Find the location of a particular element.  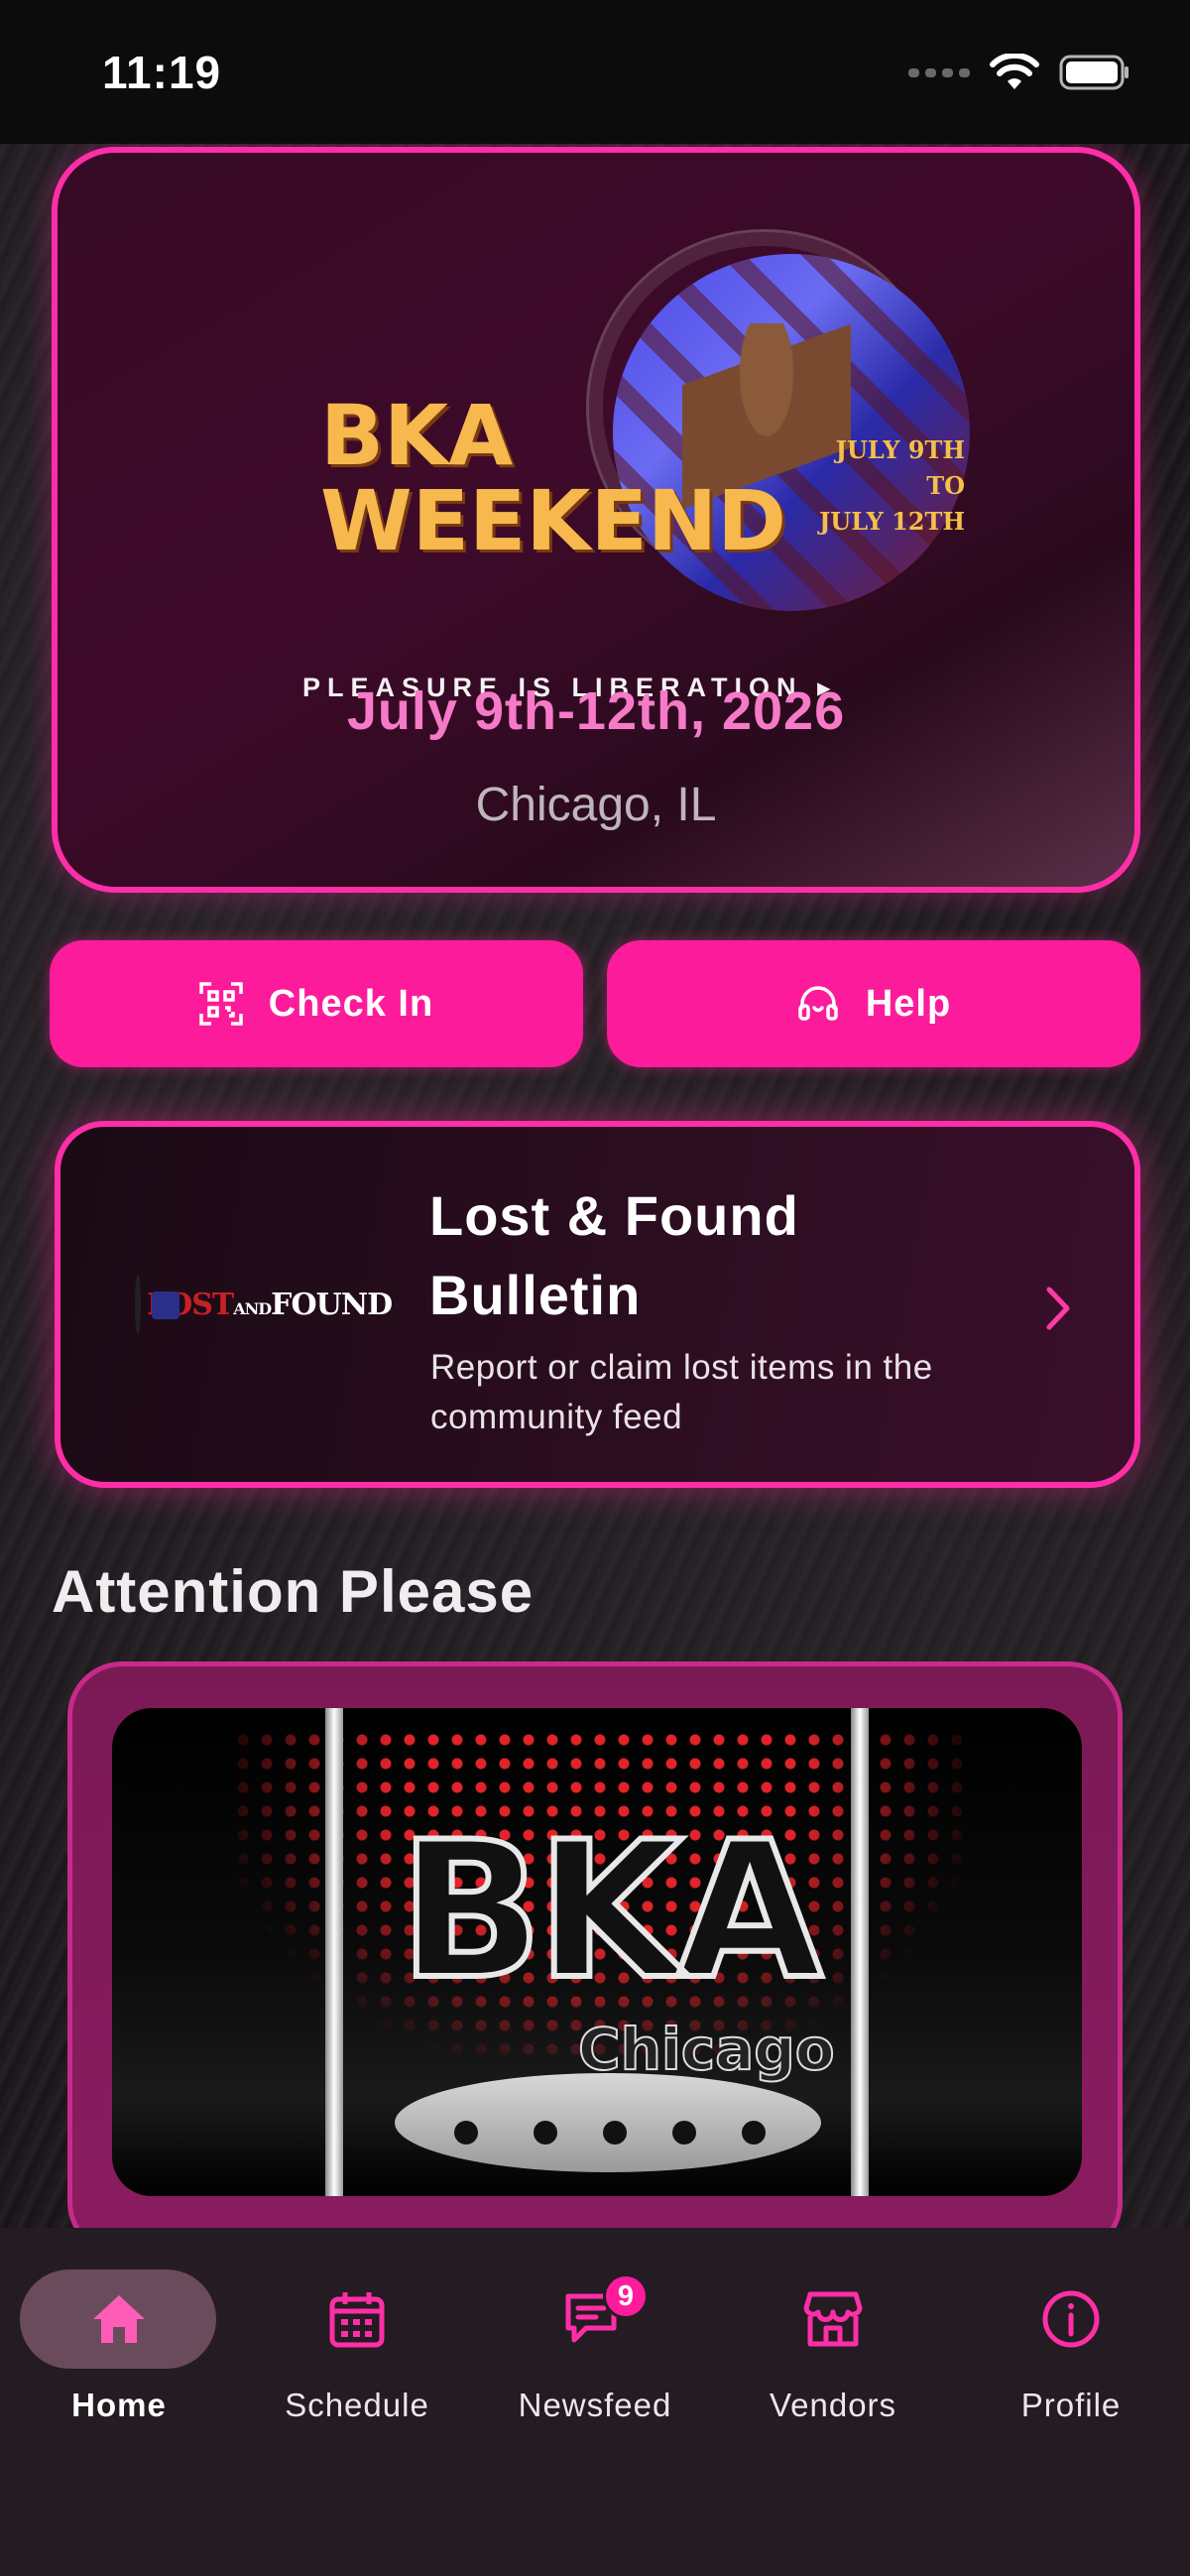

help-button: Help is located at coordinates (873, 1003).